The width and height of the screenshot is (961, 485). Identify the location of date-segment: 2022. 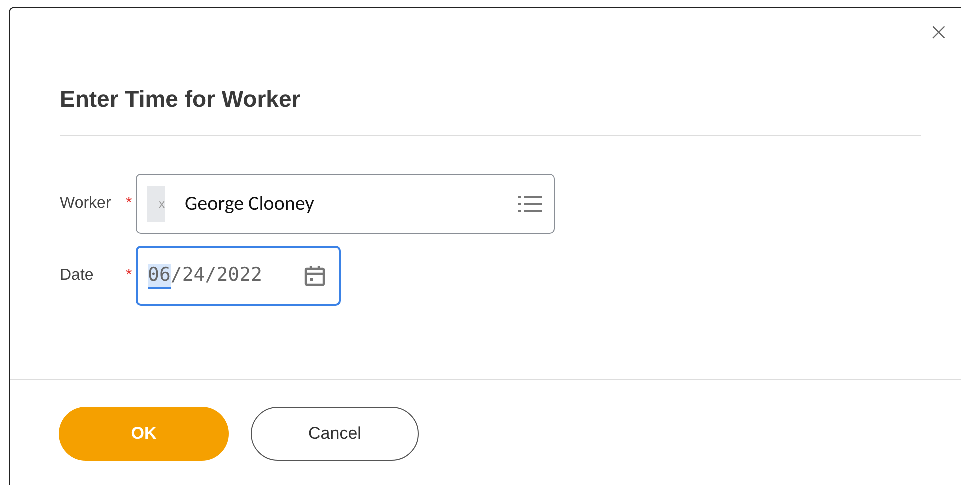
(239, 276).